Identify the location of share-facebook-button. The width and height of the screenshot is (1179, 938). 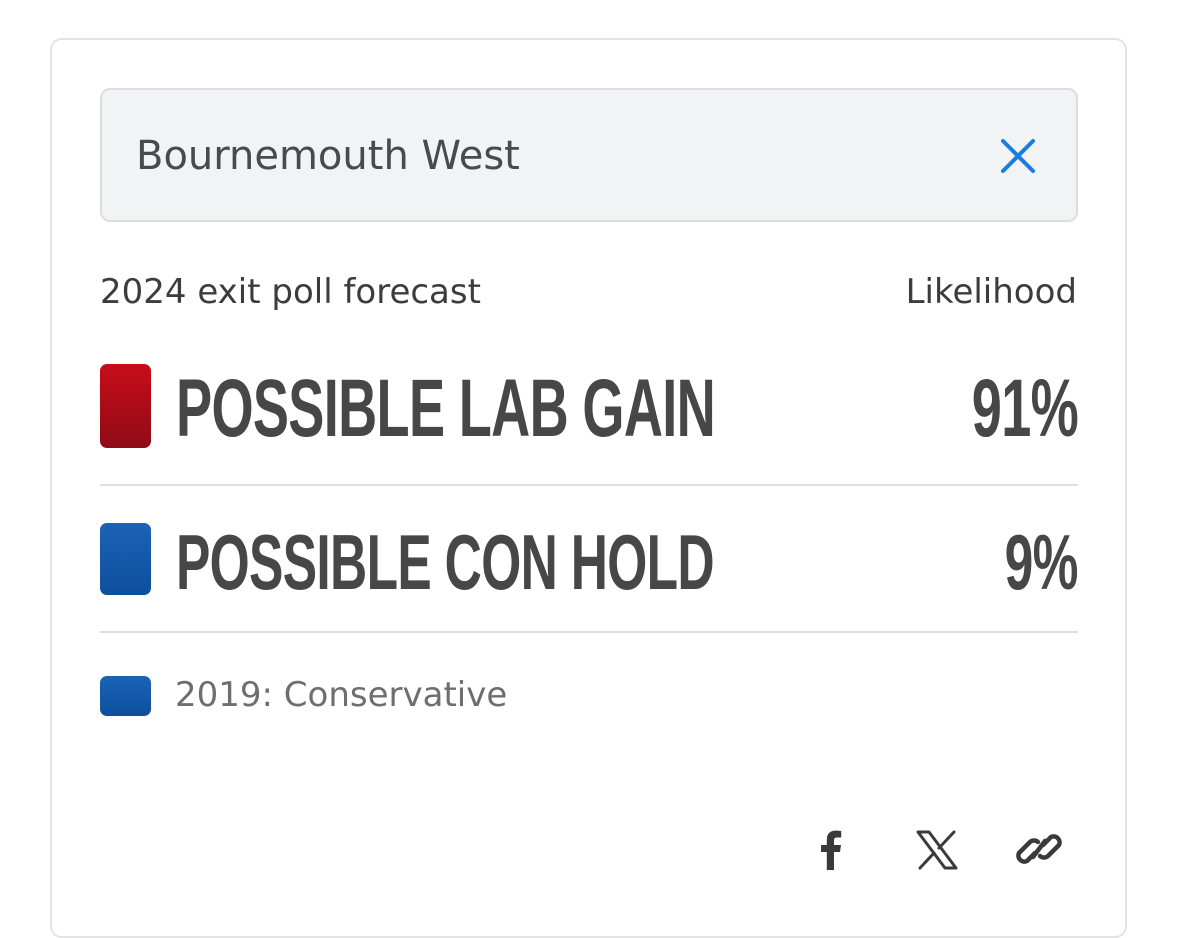
(831, 849).